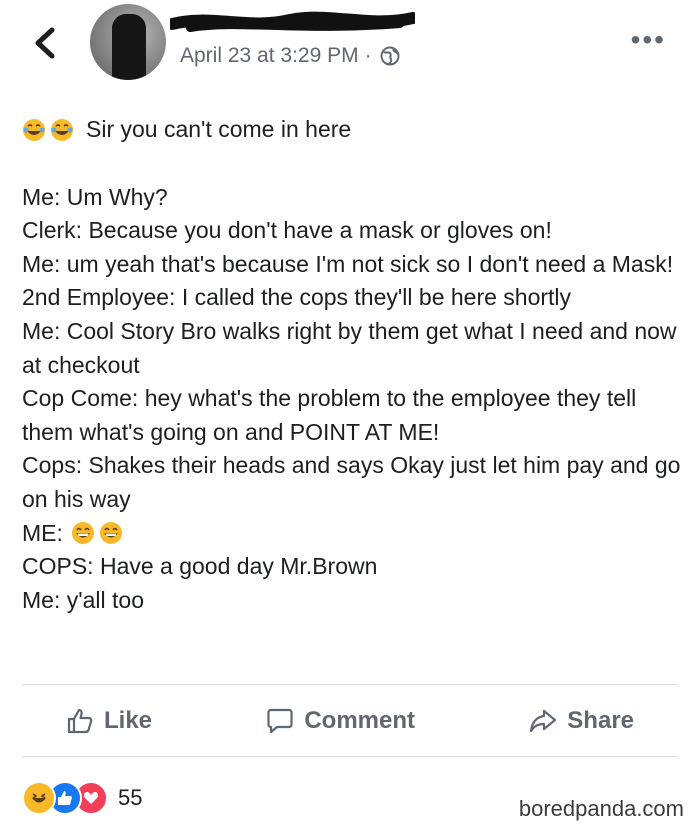 Image resolution: width=700 pixels, height=831 pixels. I want to click on post-timestamp: April 23 at 3:29 PM, so click(269, 56).